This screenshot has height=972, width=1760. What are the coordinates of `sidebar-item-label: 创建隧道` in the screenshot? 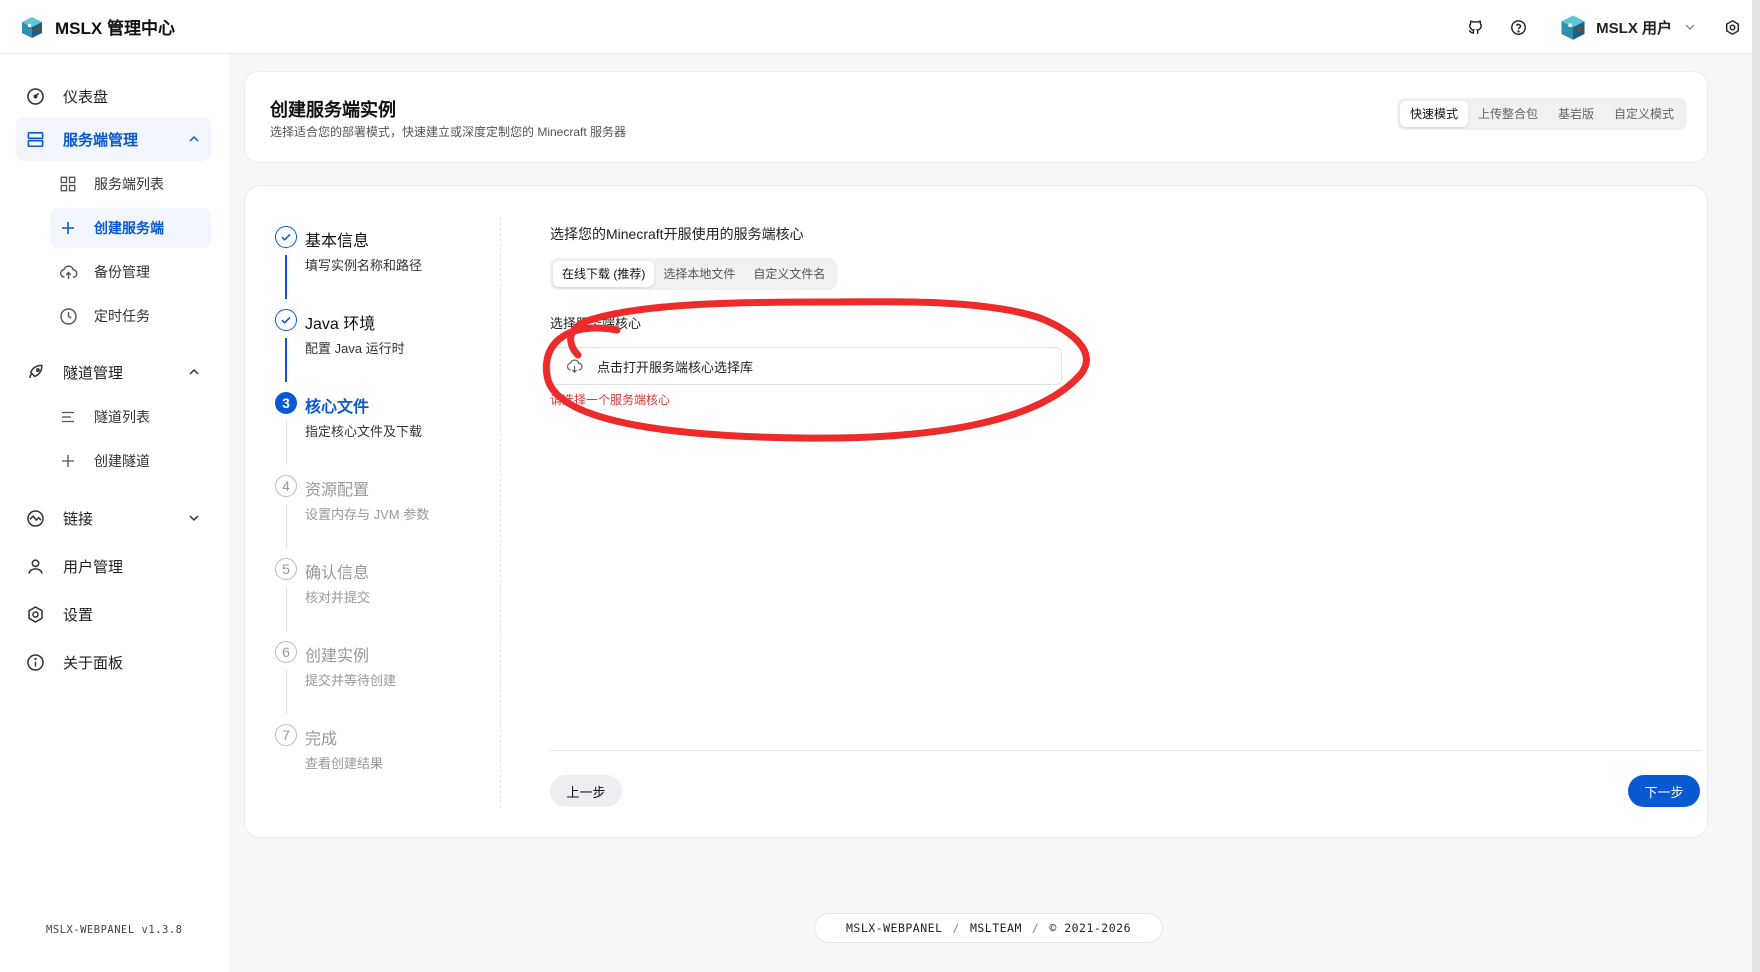 It's located at (122, 461).